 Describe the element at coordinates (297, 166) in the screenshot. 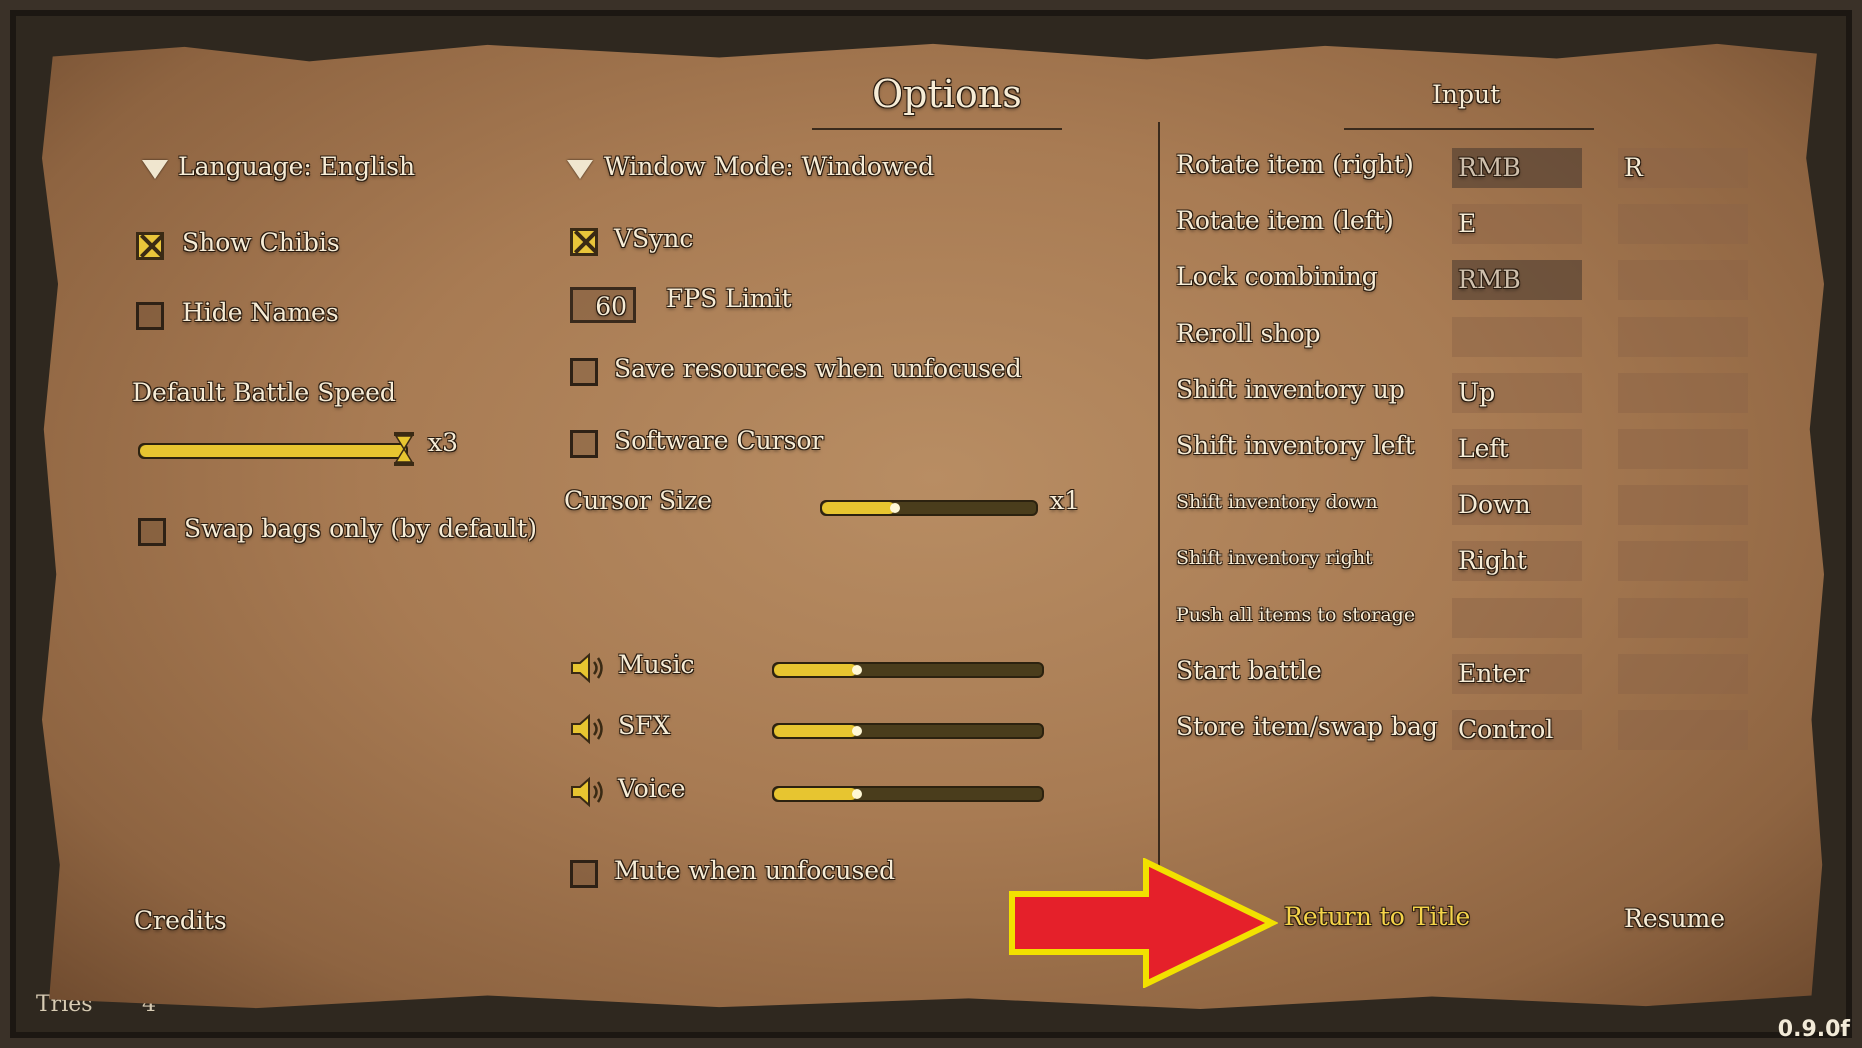

I see `language-label: Language: English` at that location.